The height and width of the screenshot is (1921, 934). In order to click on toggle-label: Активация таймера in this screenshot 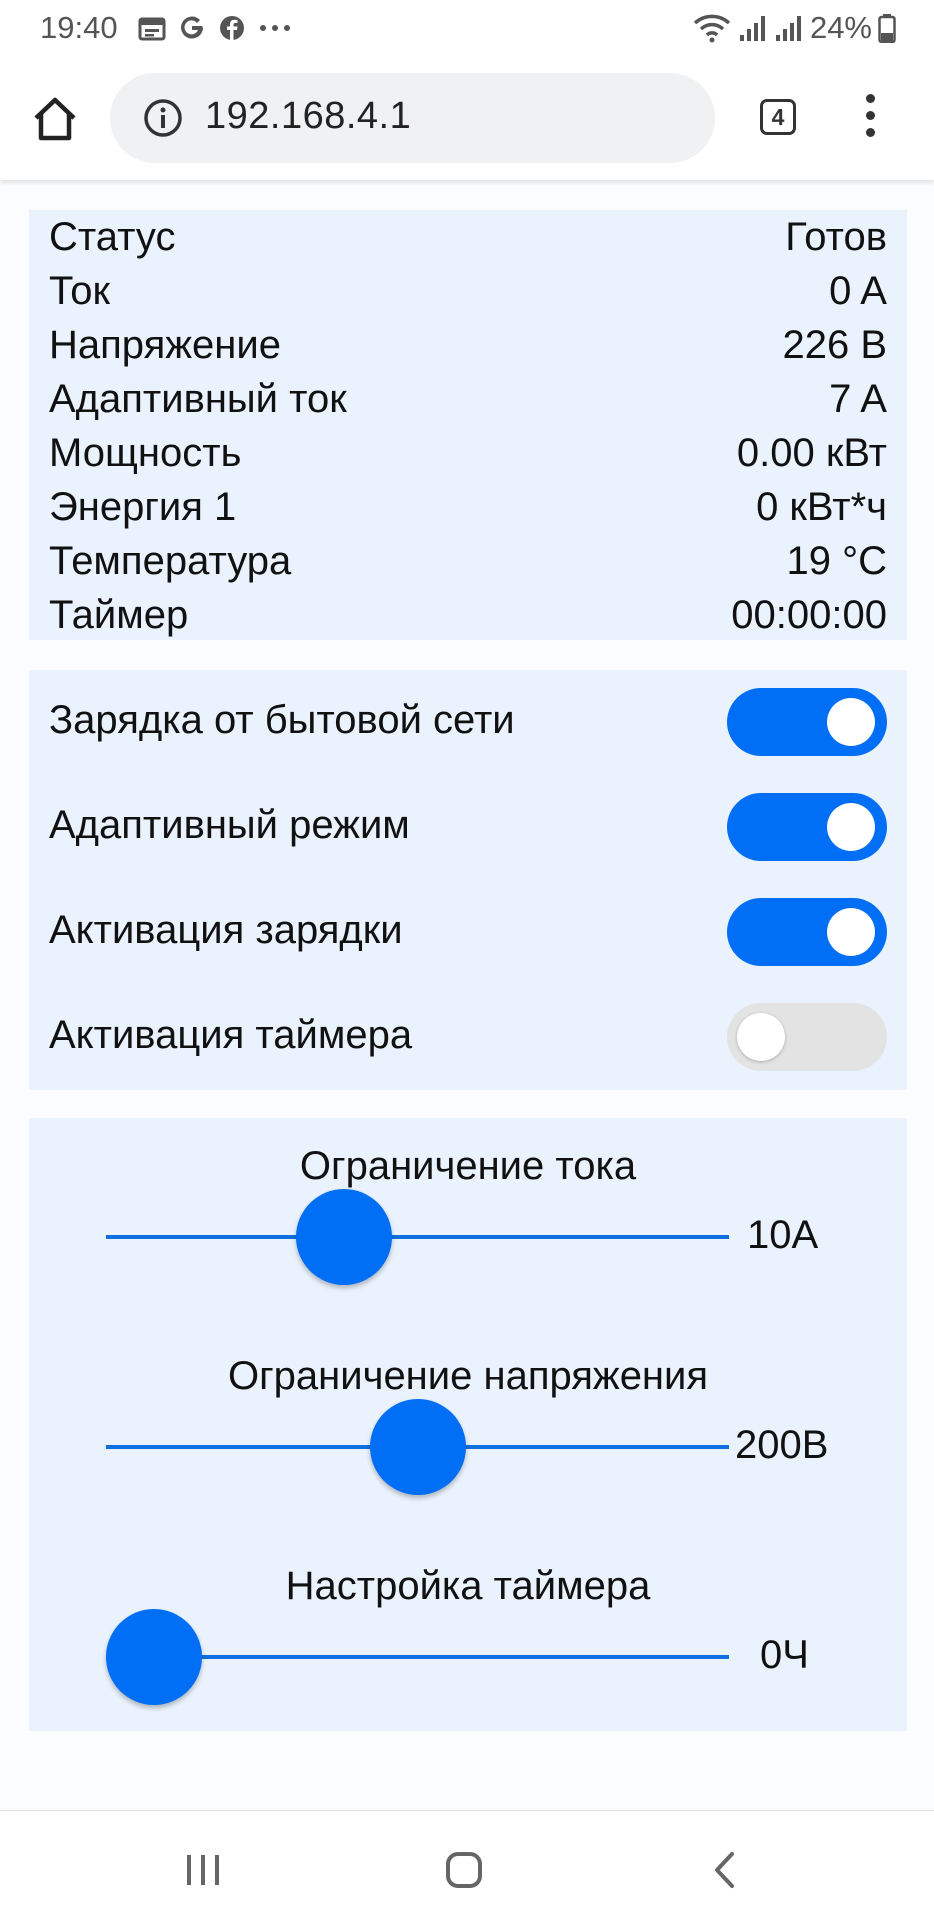, I will do `click(231, 1035)`.